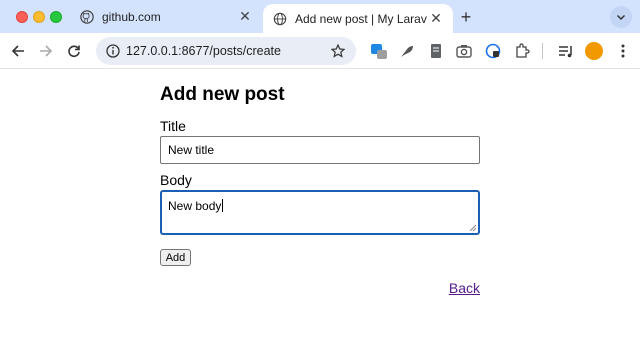 This screenshot has height=360, width=640. I want to click on github-icon, so click(87, 16).